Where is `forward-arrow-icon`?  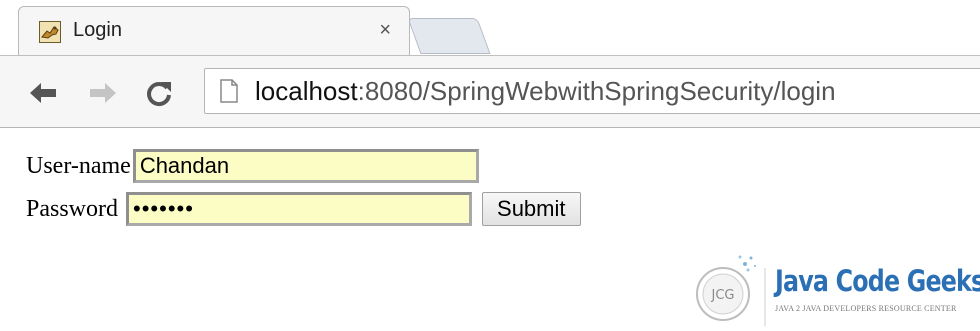 forward-arrow-icon is located at coordinates (103, 93).